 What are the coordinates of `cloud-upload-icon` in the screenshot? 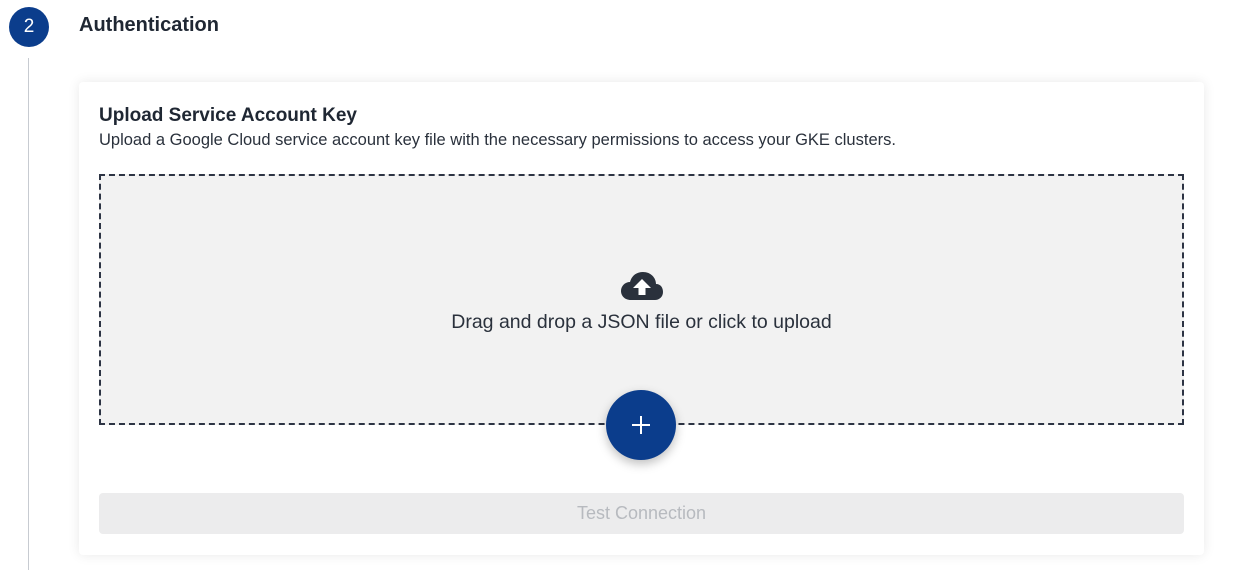 It's located at (642, 286).